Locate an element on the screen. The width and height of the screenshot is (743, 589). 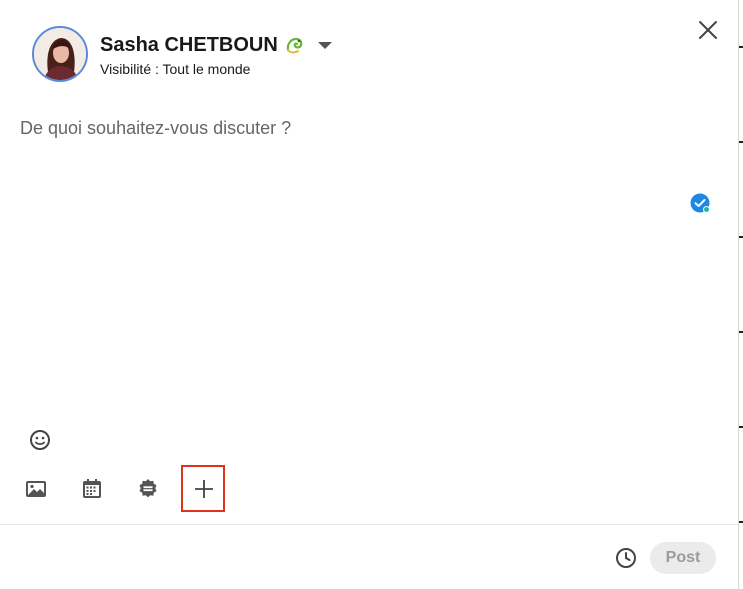
dragon-emoji-icon is located at coordinates (295, 45).